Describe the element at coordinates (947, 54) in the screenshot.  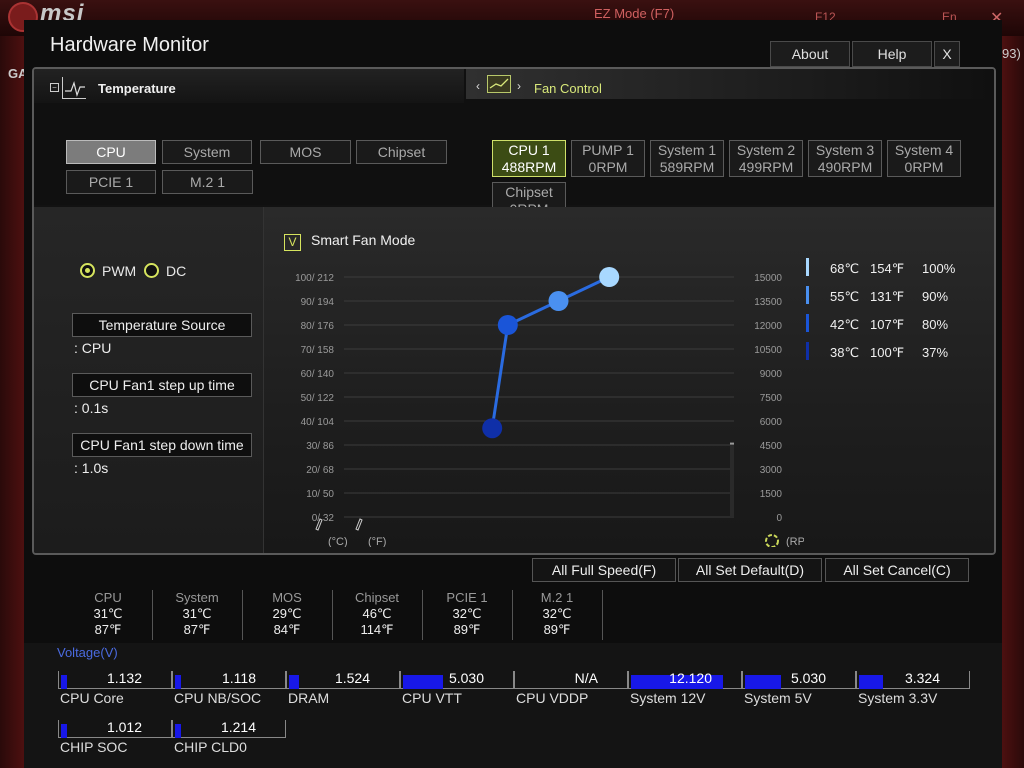
I see `close-button: X` at that location.